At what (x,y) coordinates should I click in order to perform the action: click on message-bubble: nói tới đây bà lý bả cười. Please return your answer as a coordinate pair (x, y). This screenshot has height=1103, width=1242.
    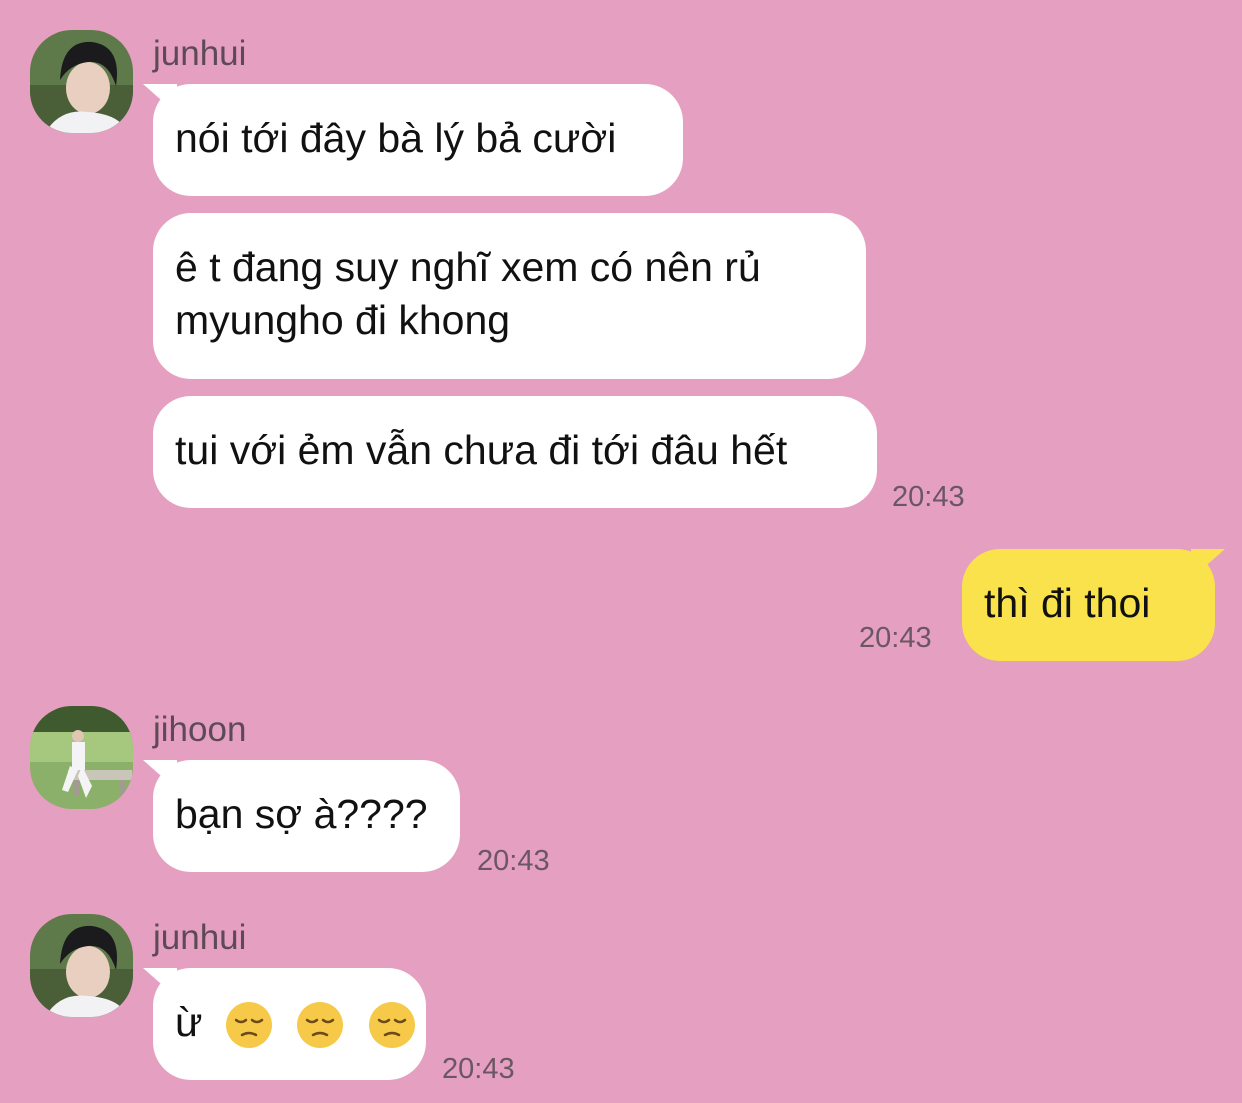
    Looking at the image, I should click on (418, 140).